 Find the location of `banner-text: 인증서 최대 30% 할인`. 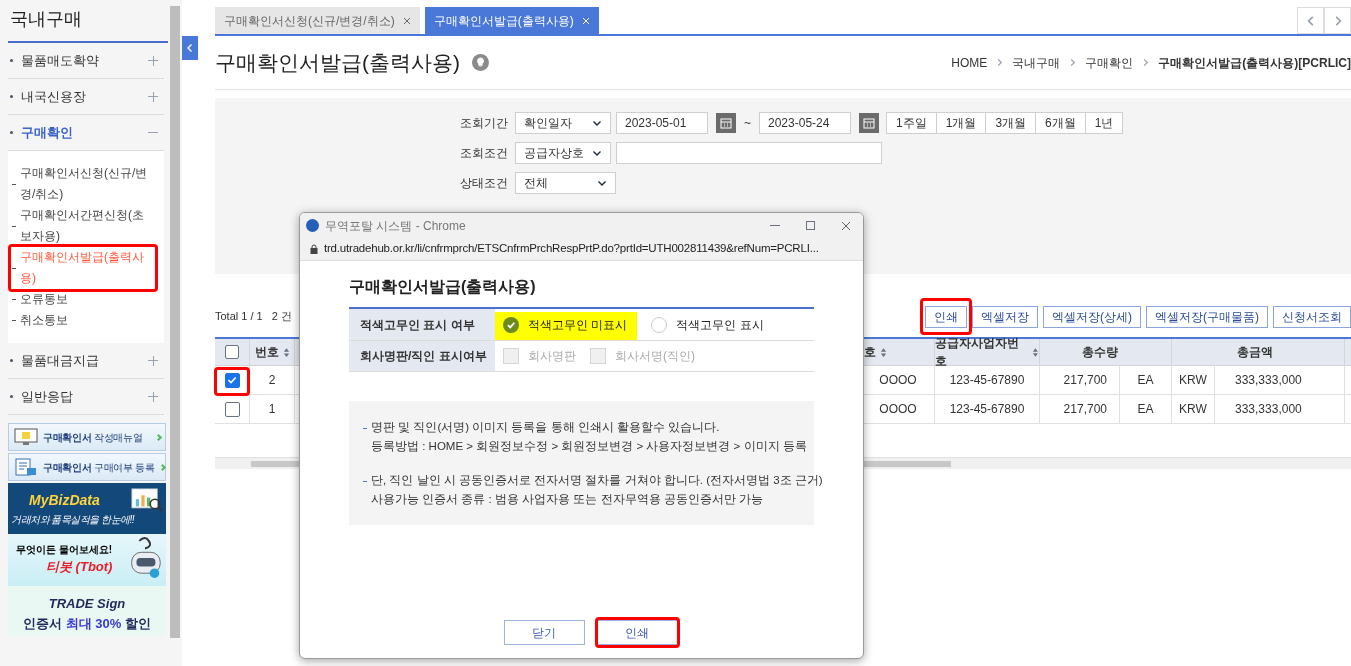

banner-text: 인증서 최대 30% 할인 is located at coordinates (87, 623).